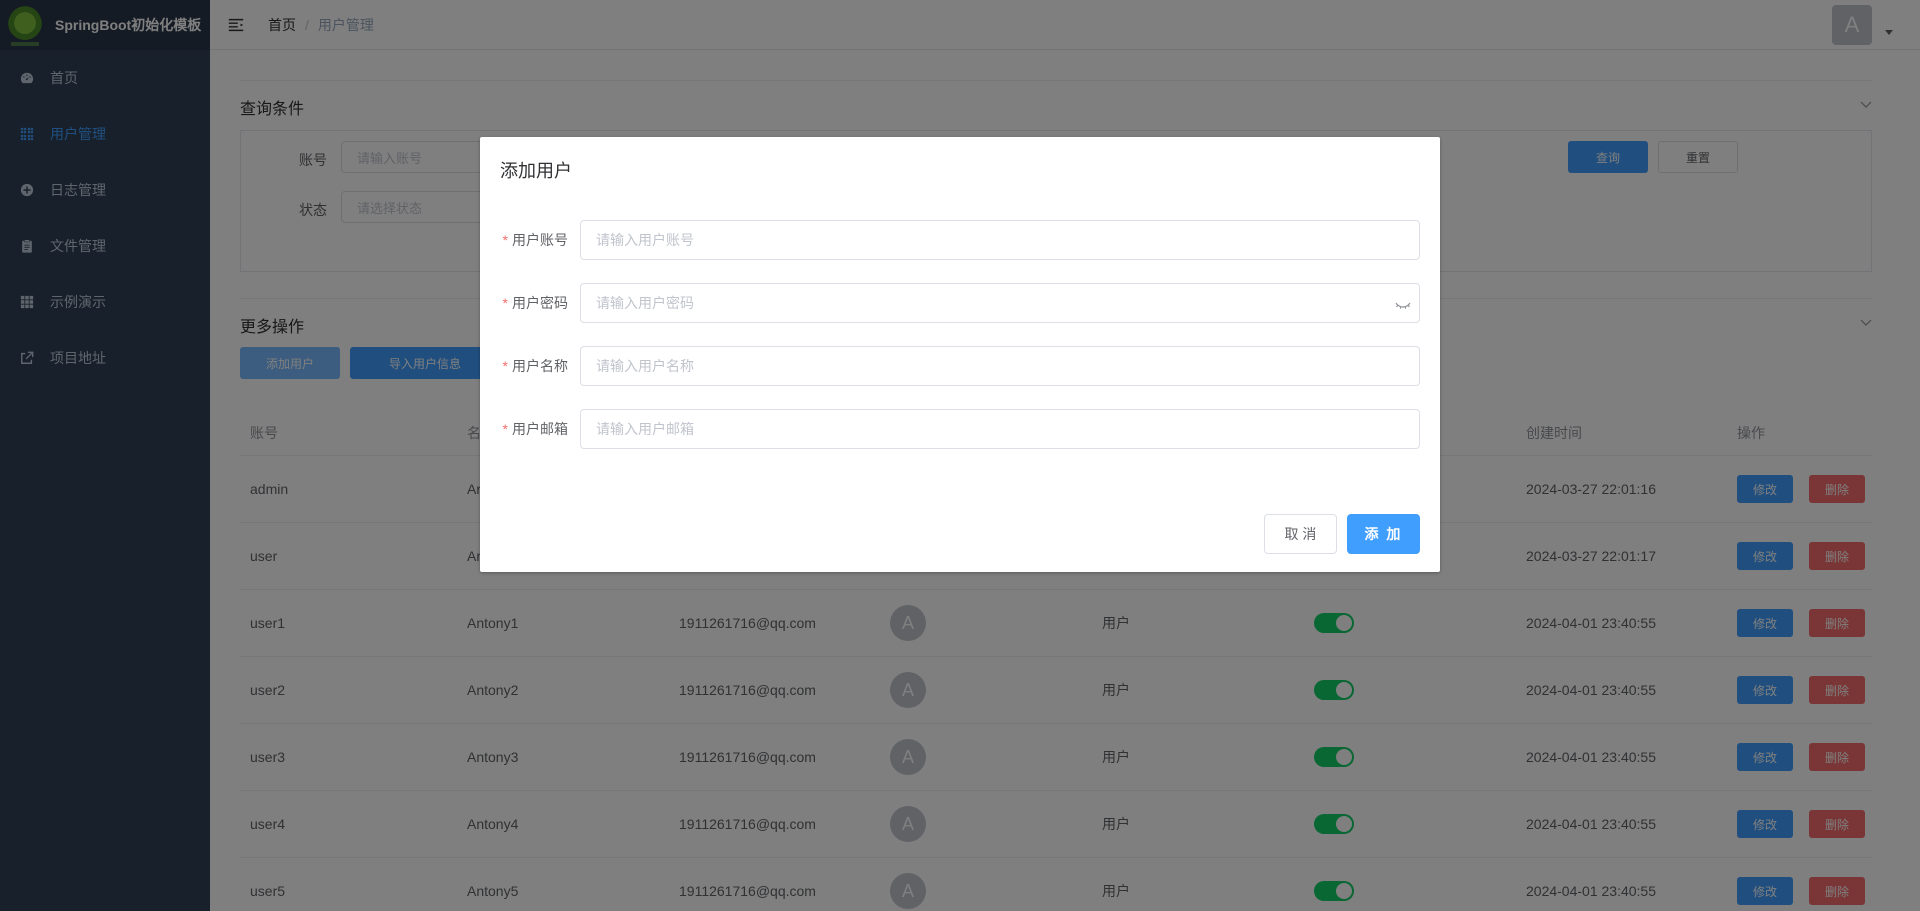 The image size is (1920, 911). I want to click on dialog-title: 添加用户, so click(536, 171).